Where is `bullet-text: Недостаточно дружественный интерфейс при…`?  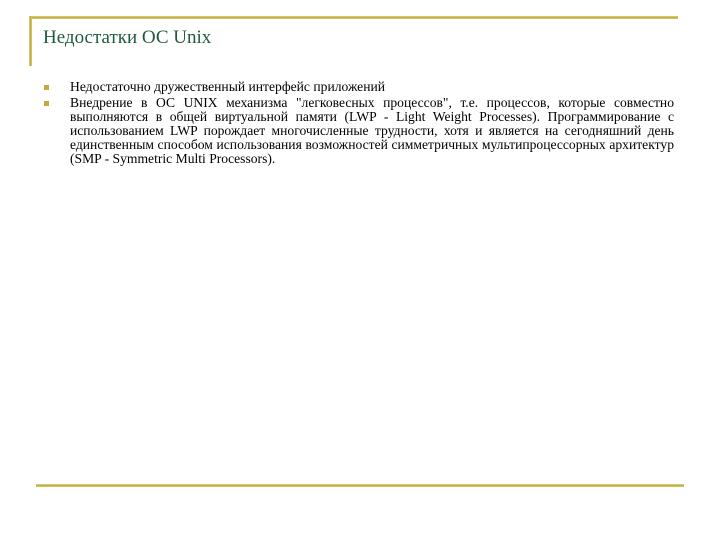 bullet-text: Недостаточно дружественный интерфейс при… is located at coordinates (228, 86).